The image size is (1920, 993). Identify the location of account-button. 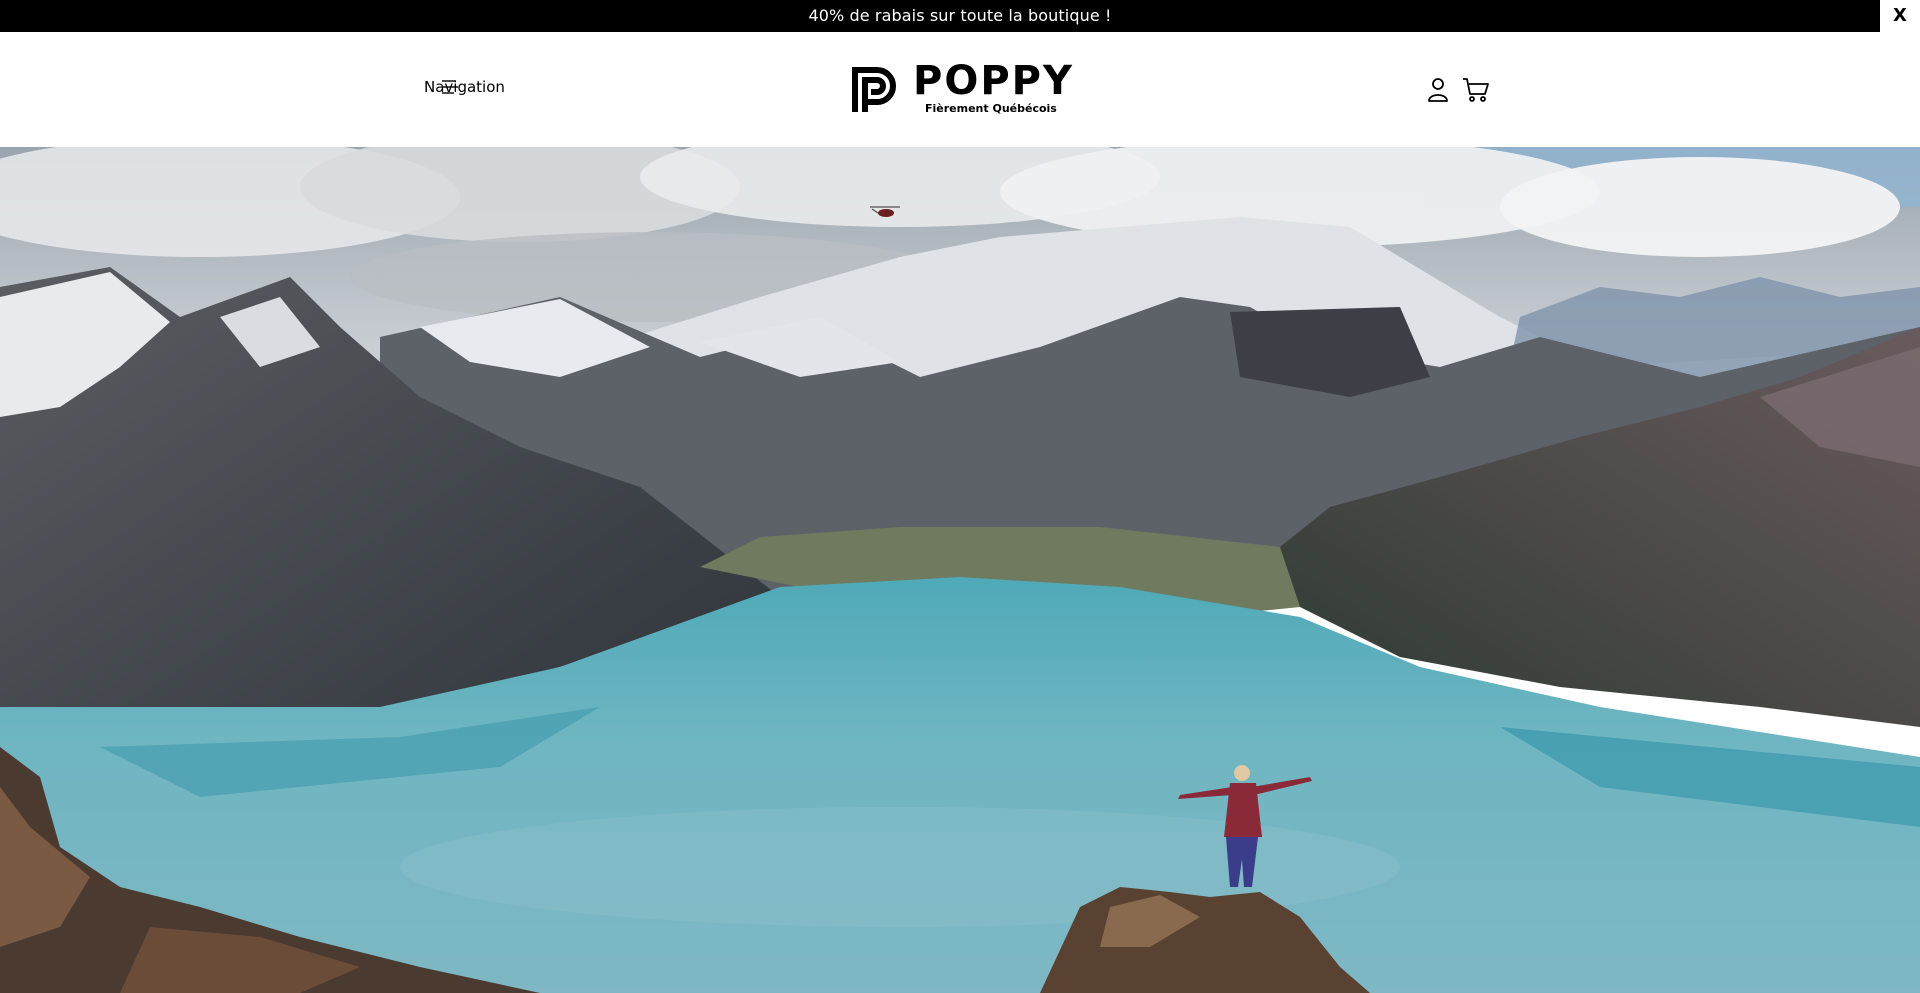
(1439, 90).